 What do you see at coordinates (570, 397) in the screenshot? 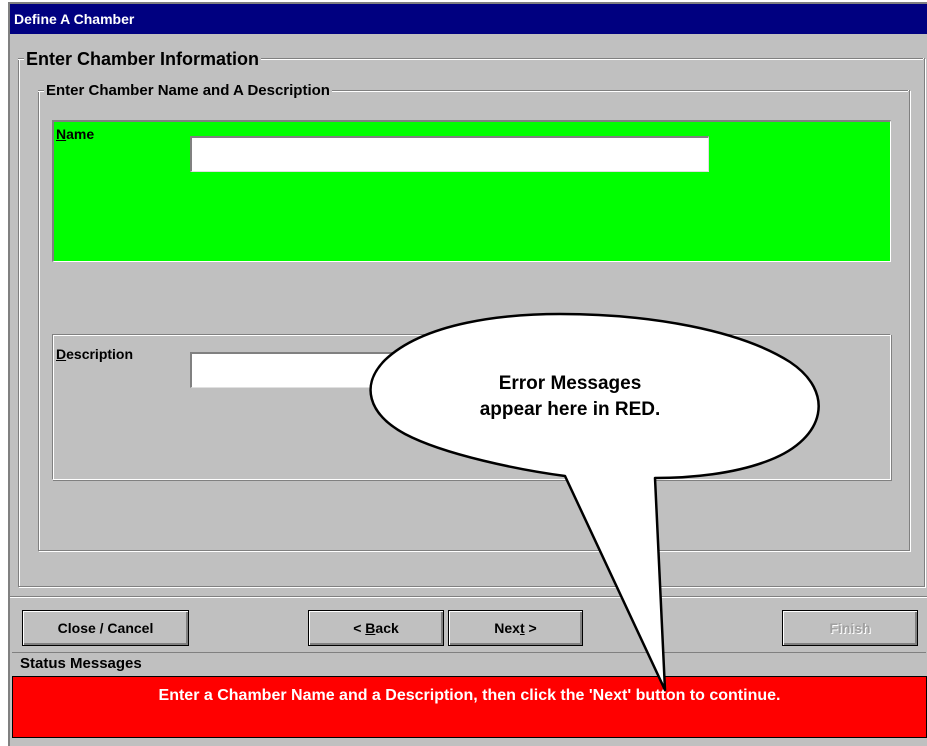
I see `callout-text: Error Messages appear here in RED.` at bounding box center [570, 397].